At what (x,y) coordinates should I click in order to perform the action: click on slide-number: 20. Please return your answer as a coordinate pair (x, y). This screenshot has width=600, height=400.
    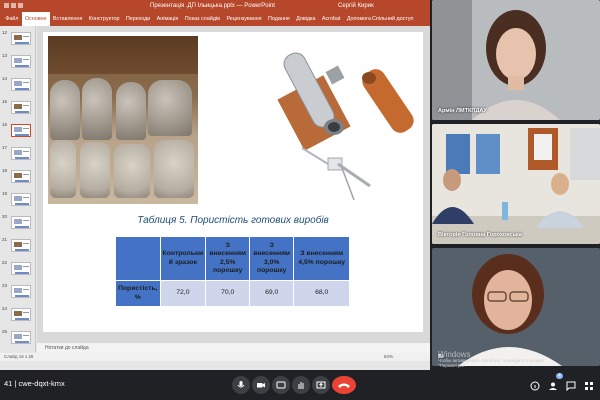
    Looking at the image, I should click on (5, 216).